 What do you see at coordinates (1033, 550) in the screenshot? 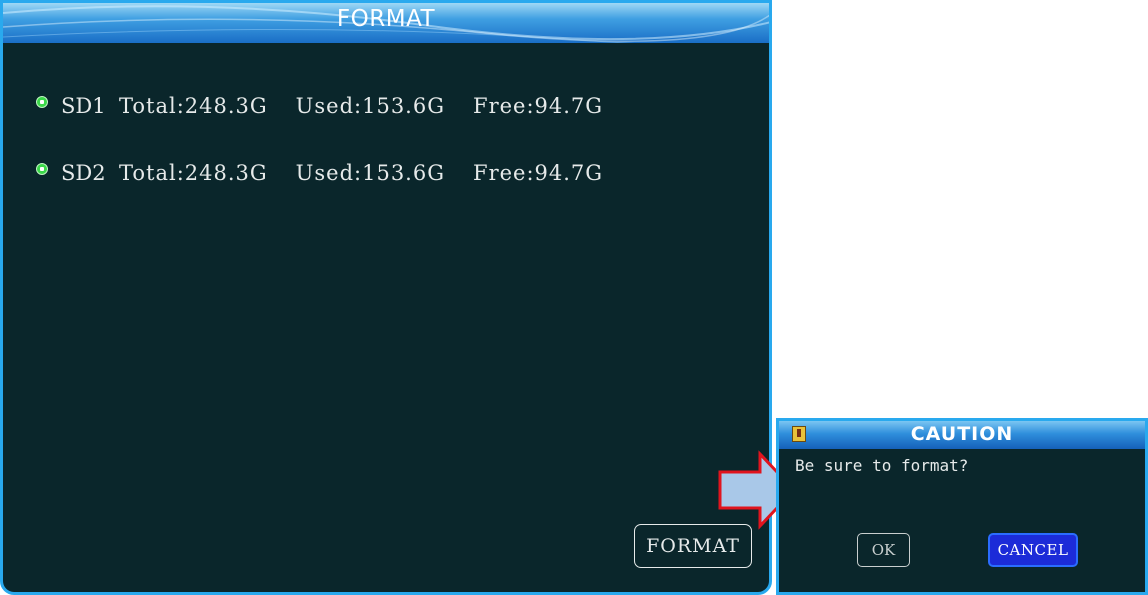
I see `cancel-button: CANCEL` at bounding box center [1033, 550].